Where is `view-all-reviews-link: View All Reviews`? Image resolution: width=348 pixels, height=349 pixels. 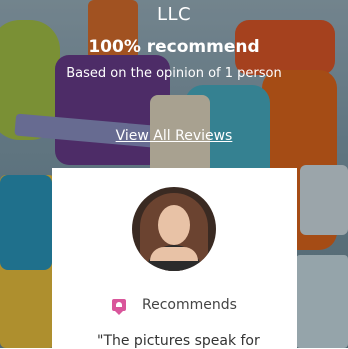 view-all-reviews-link: View All Reviews is located at coordinates (174, 136).